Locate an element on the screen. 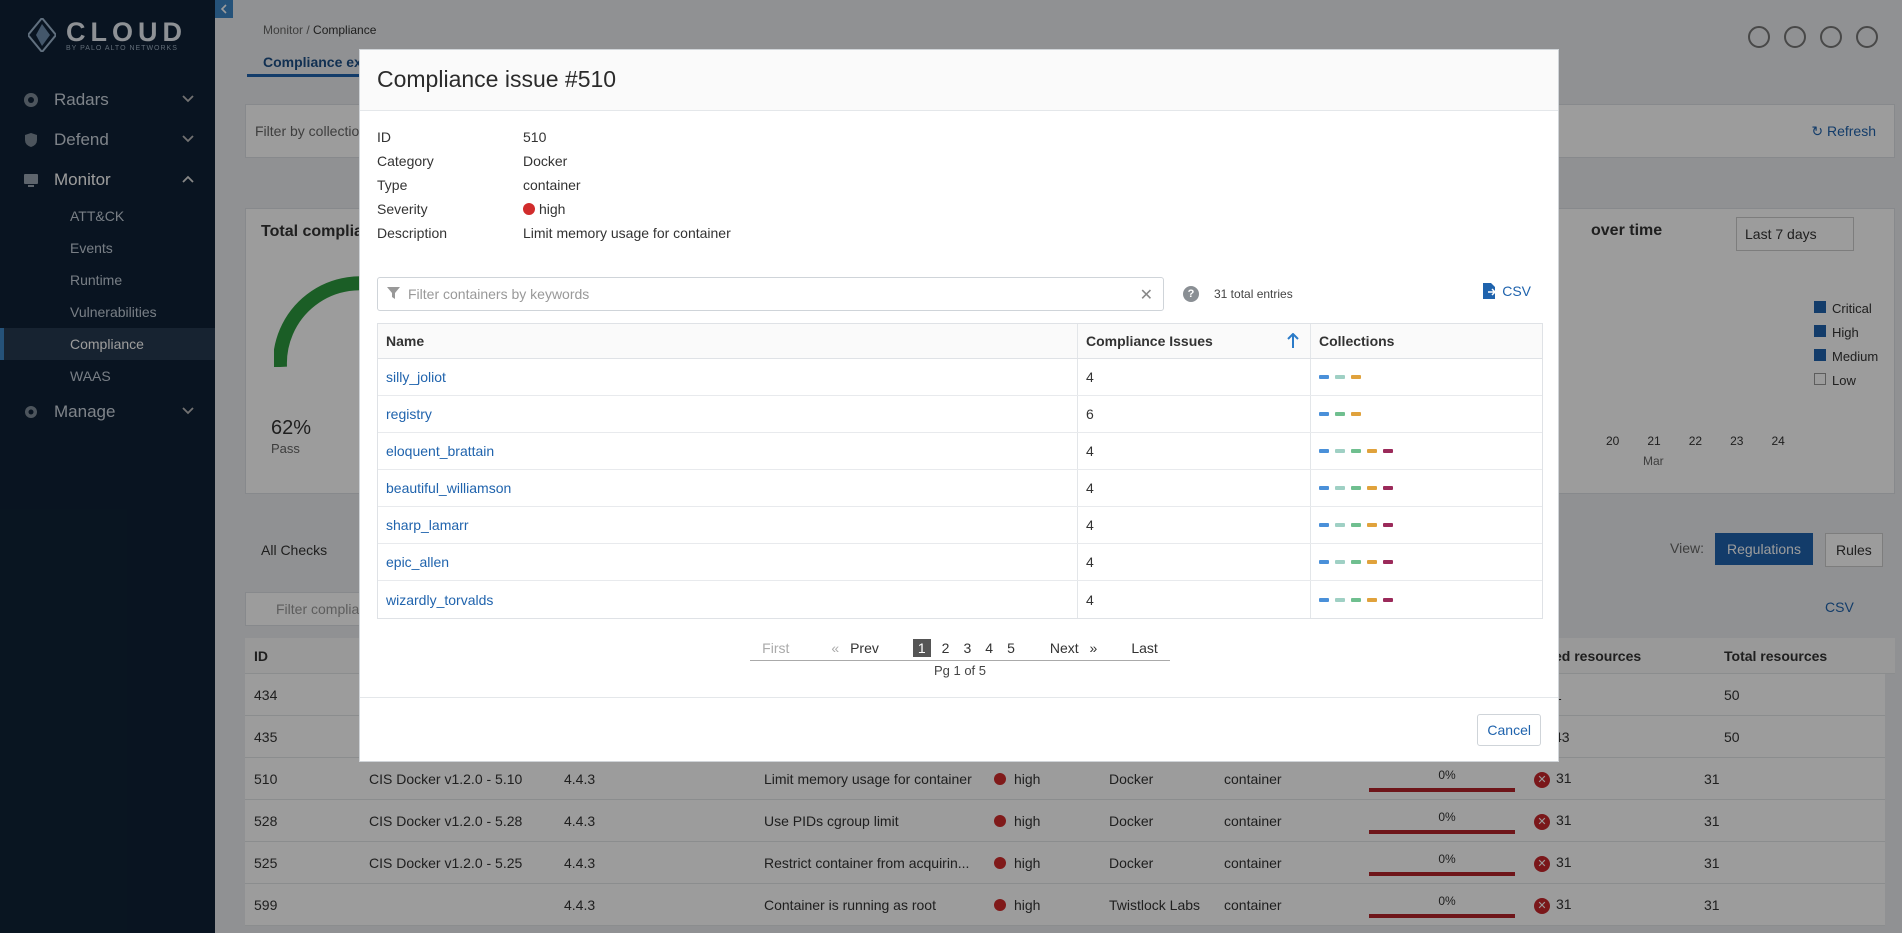 Image resolution: width=1902 pixels, height=933 pixels. table-row: beautiful_williamson 4 is located at coordinates (960, 488).